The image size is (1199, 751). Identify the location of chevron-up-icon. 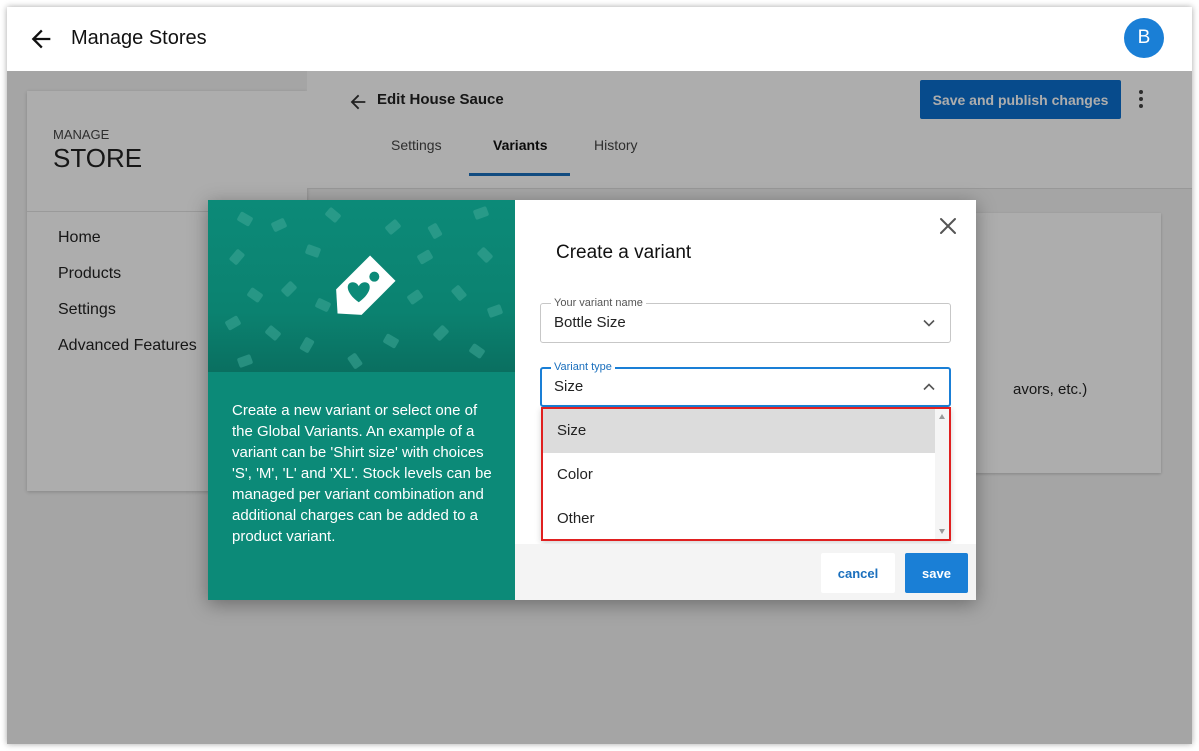
(929, 387).